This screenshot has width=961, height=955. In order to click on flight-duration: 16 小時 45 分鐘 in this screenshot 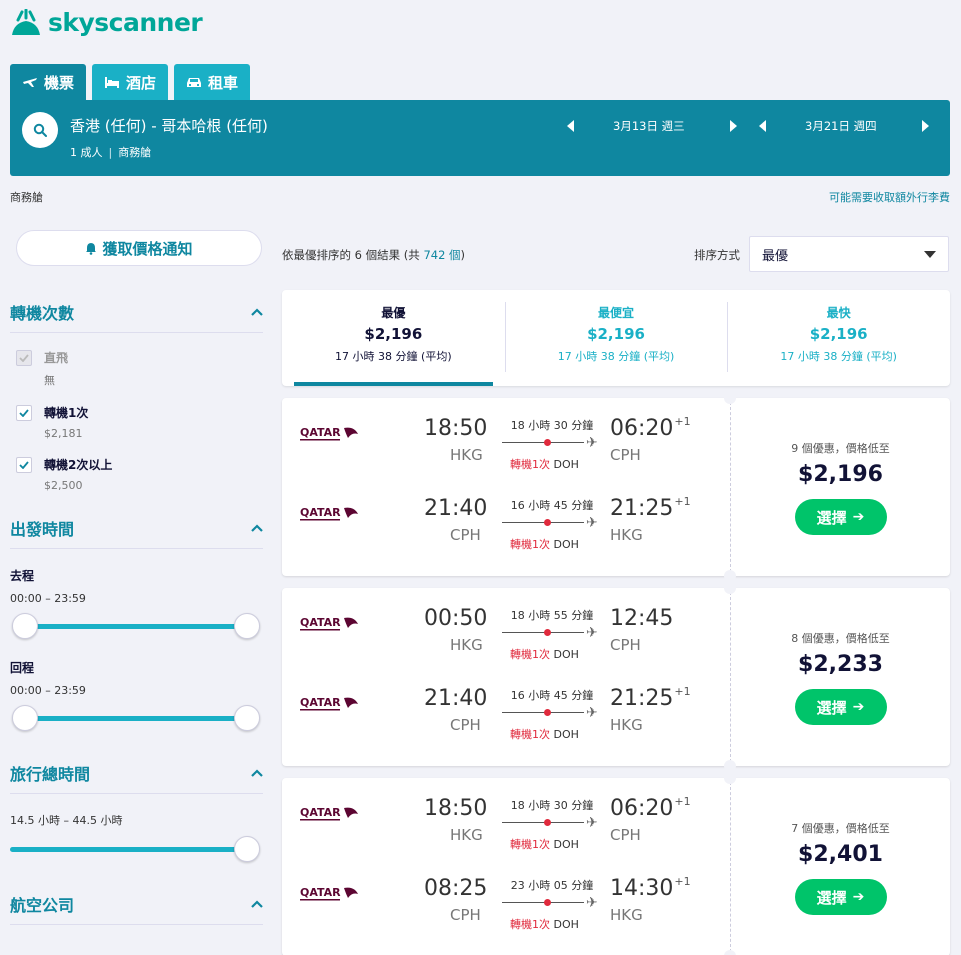, I will do `click(552, 505)`.